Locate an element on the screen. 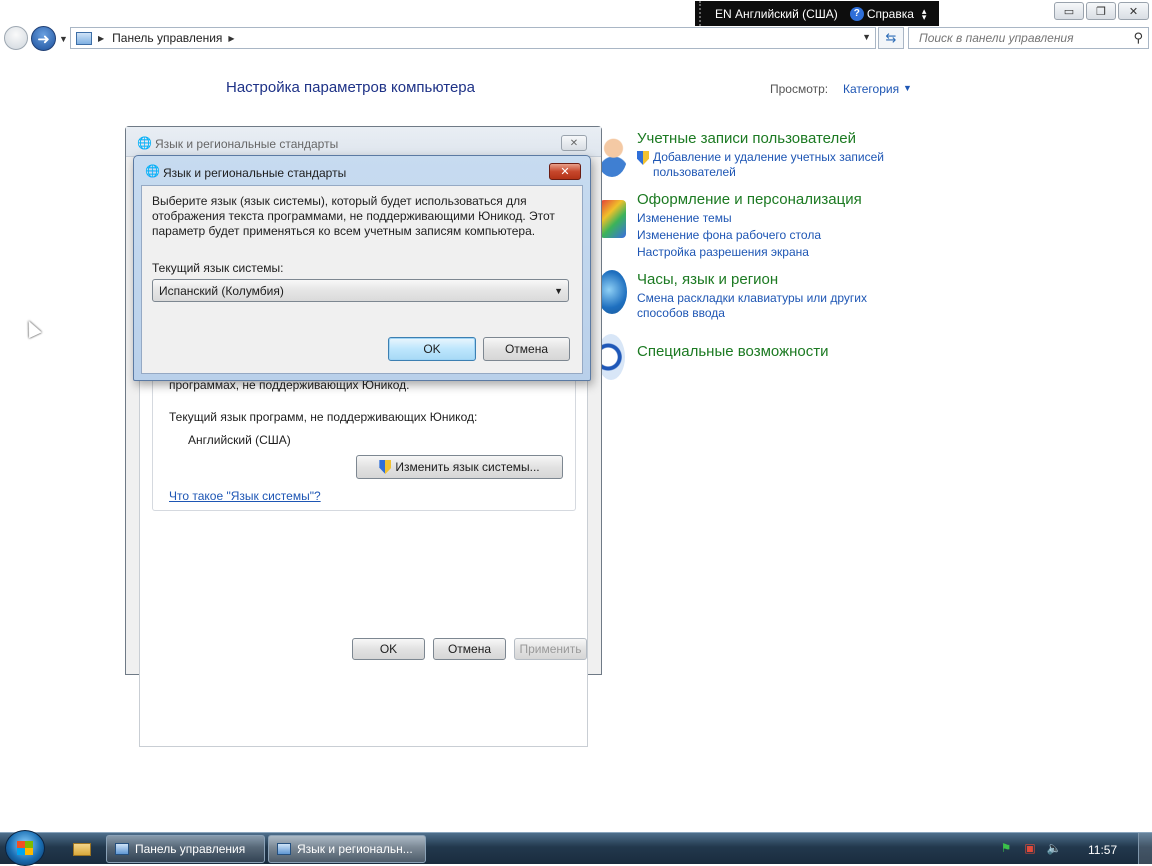  link-change-background: Изменение фона рабочего стола is located at coordinates (729, 235).